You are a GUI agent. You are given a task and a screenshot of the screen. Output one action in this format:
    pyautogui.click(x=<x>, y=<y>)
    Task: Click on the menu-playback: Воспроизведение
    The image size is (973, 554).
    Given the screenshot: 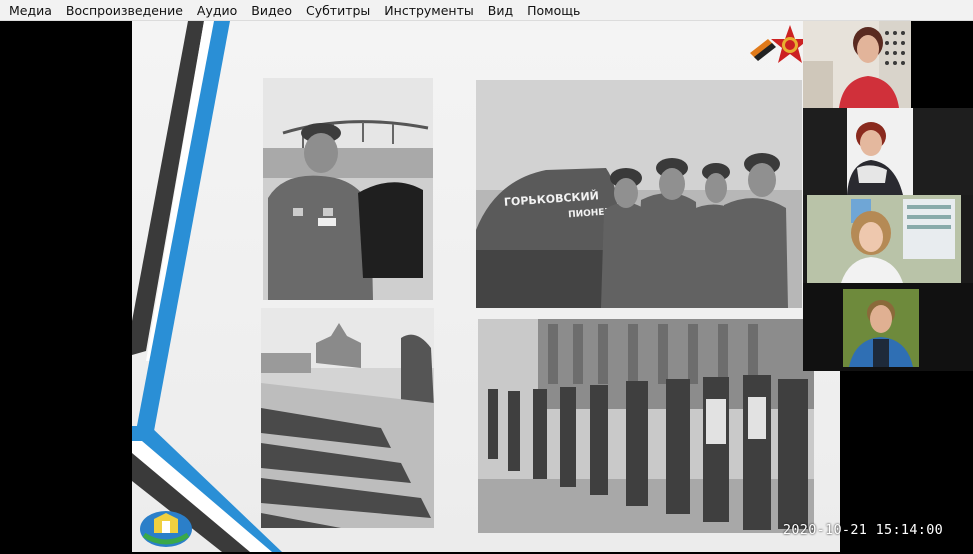 What is the action you would take?
    pyautogui.click(x=124, y=10)
    